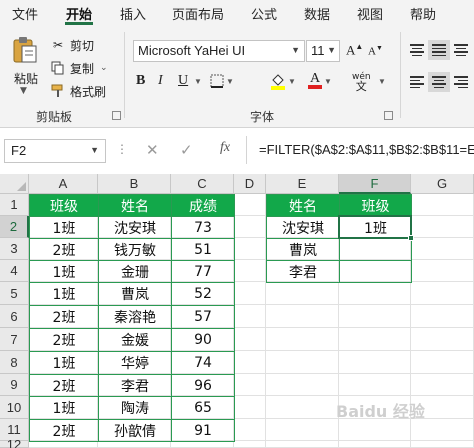 This screenshot has height=448, width=474. I want to click on table-cell: 52, so click(203, 294).